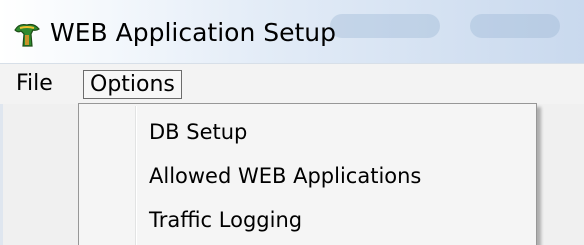 This screenshot has height=245, width=584. What do you see at coordinates (27, 35) in the screenshot?
I see `app-logo-icon` at bounding box center [27, 35].